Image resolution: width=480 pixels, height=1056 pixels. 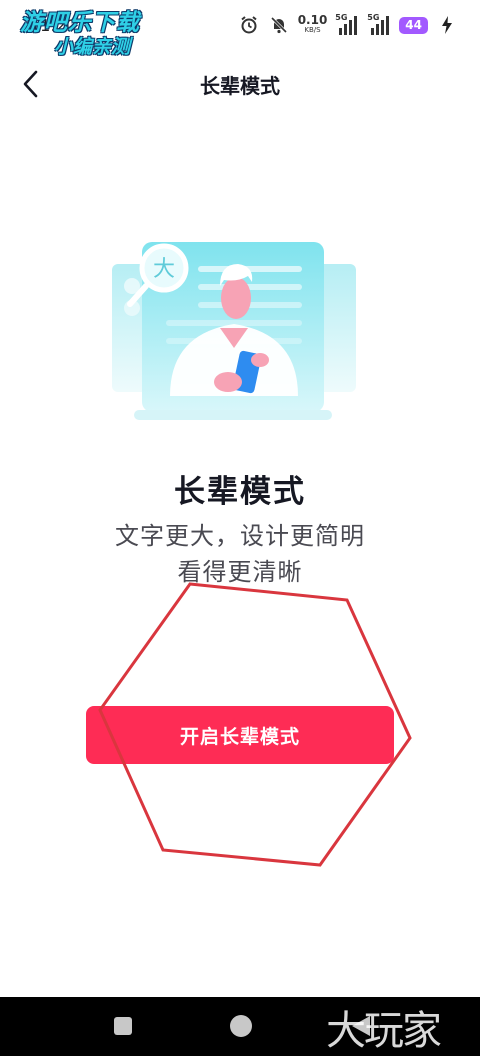 I want to click on network-speed-unit: KB/S, so click(x=312, y=30).